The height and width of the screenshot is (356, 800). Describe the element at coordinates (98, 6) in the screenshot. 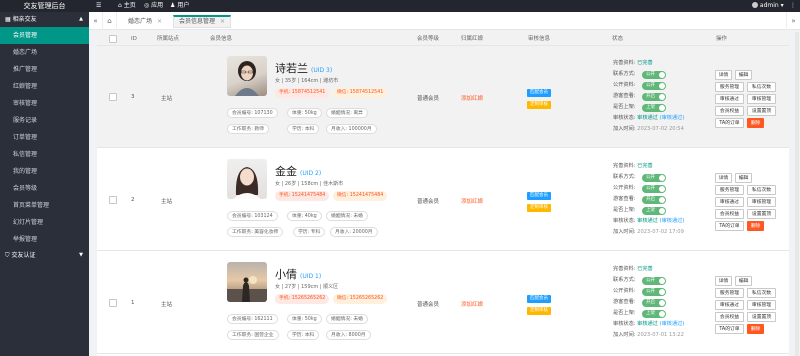

I see `menu-toggle-icon: ☰` at that location.